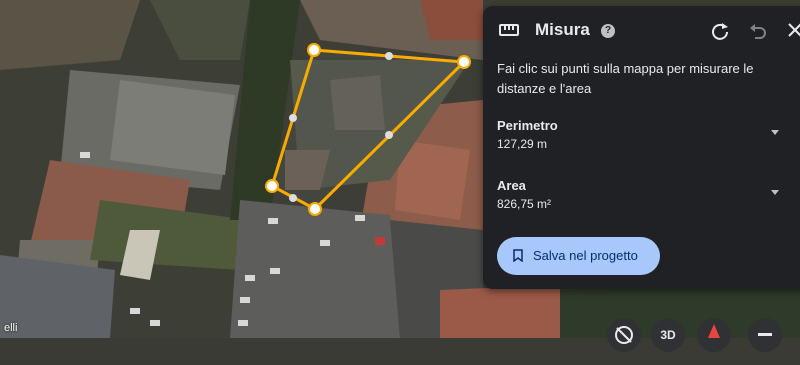  What do you see at coordinates (509, 30) in the screenshot?
I see `ruler-icon` at bounding box center [509, 30].